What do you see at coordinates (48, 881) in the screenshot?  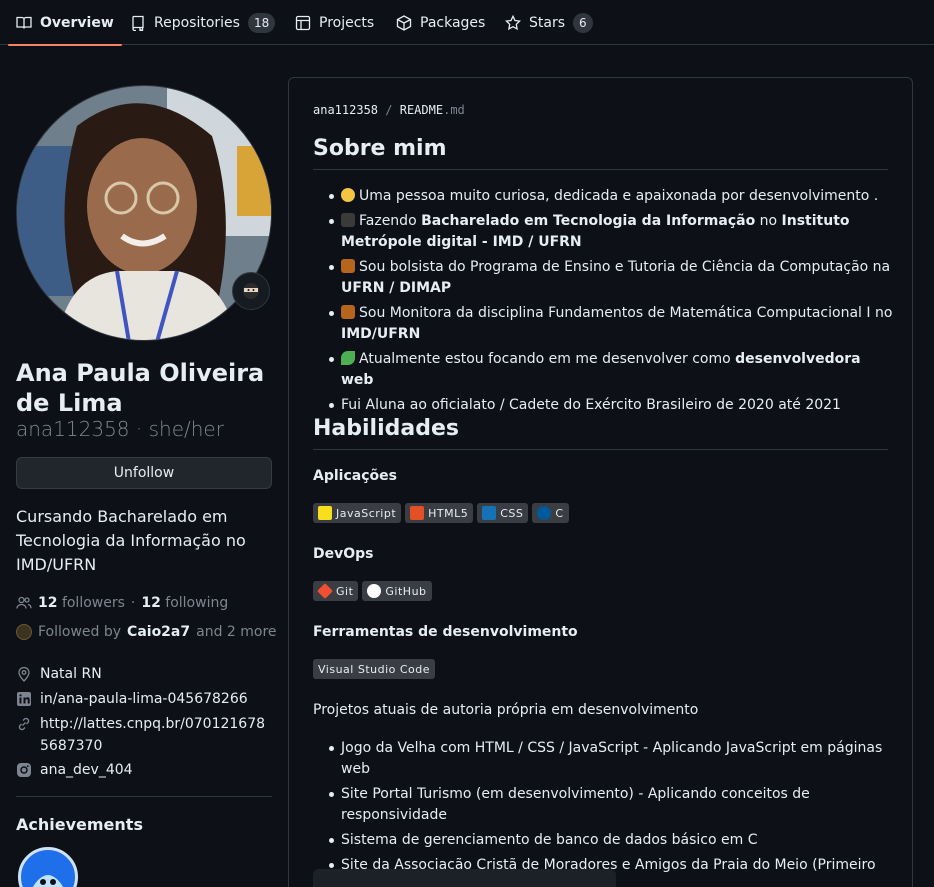 I see `shark-icon` at bounding box center [48, 881].